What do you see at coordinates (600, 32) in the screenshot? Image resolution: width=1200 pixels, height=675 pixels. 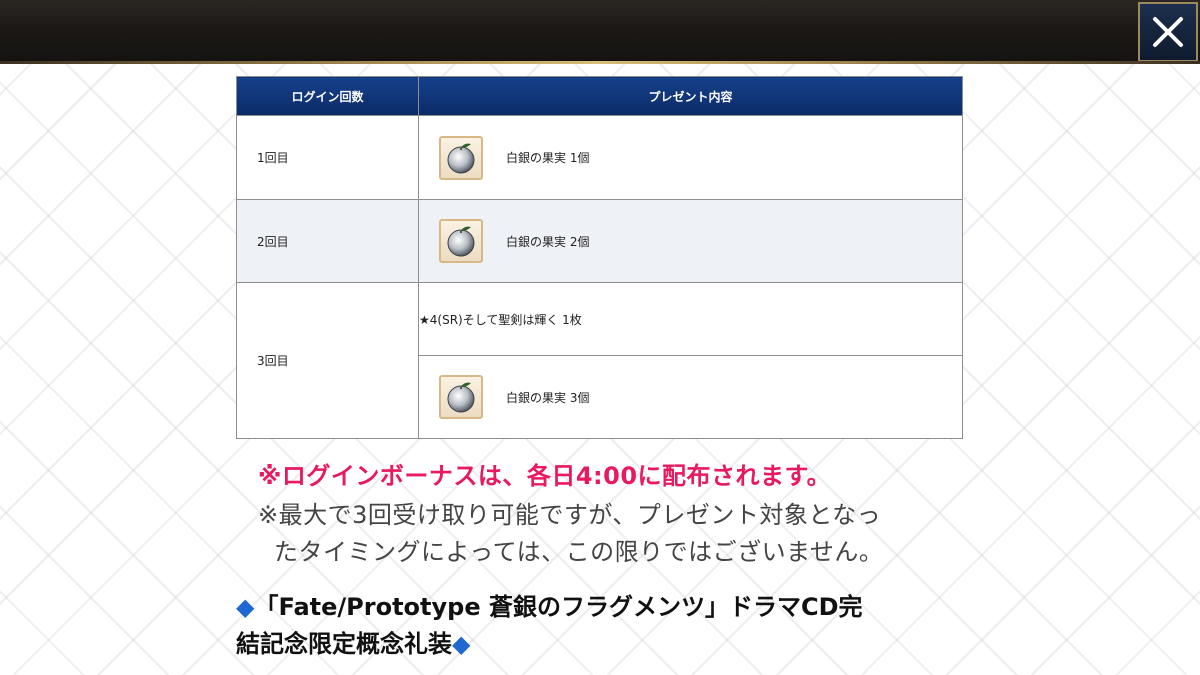 I see `top-bar` at bounding box center [600, 32].